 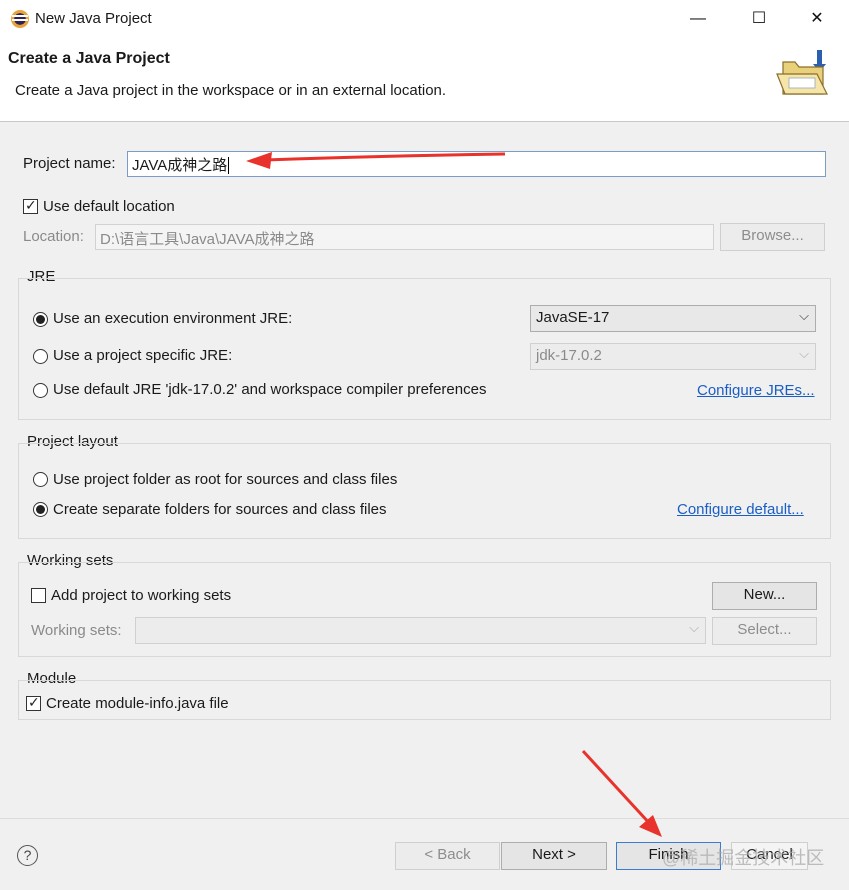 What do you see at coordinates (53, 236) in the screenshot?
I see `location-label: Location:` at bounding box center [53, 236].